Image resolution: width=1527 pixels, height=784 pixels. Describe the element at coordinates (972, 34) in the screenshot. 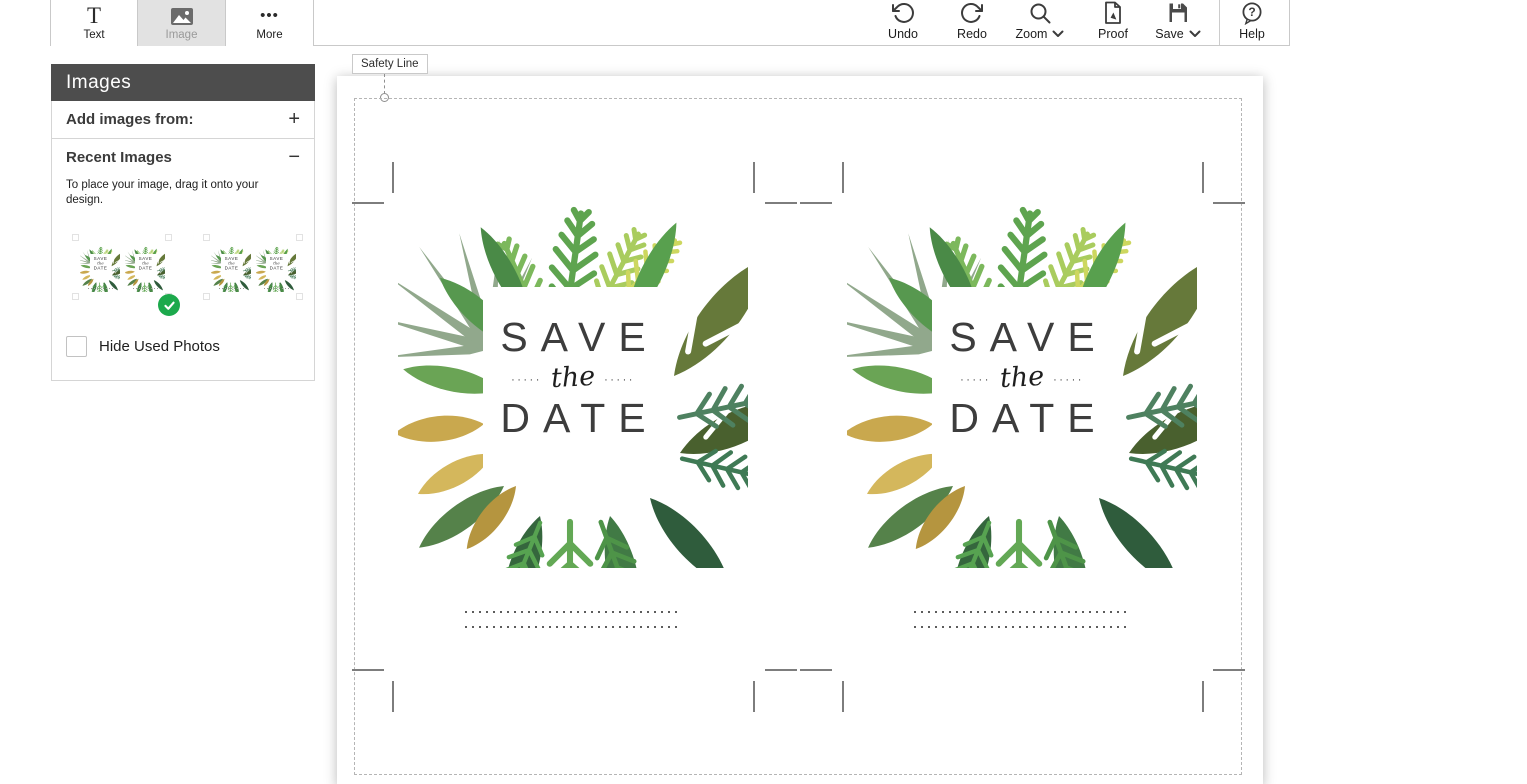

I see `redo-label: Redo` at that location.